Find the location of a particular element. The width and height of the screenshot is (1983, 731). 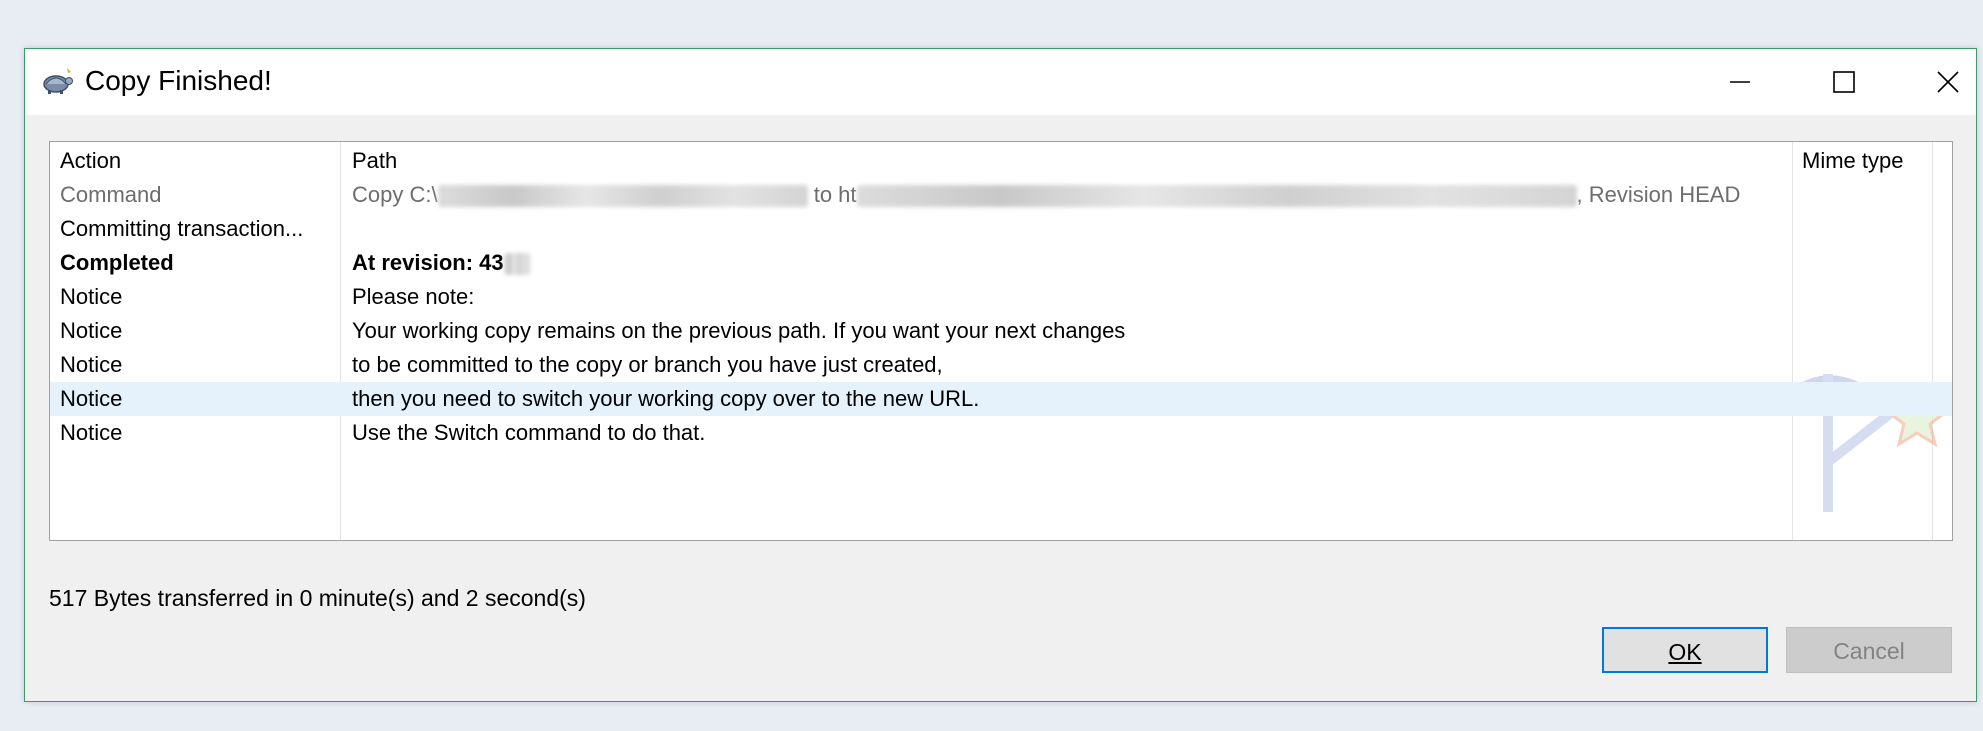

row-path: Copy C:\ to ht , Revision HEAD is located at coordinates (1092, 195).